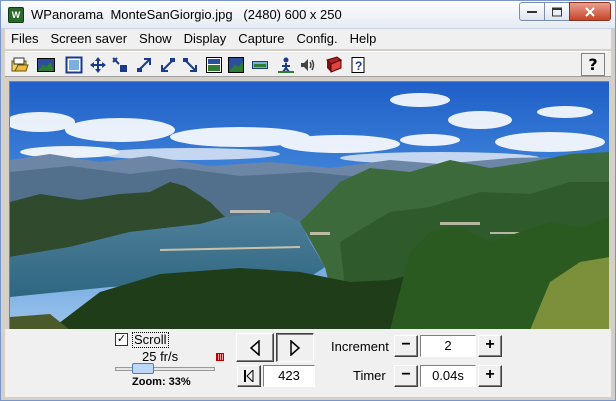 This screenshot has height=401, width=616. I want to click on image-button, so click(46, 65).